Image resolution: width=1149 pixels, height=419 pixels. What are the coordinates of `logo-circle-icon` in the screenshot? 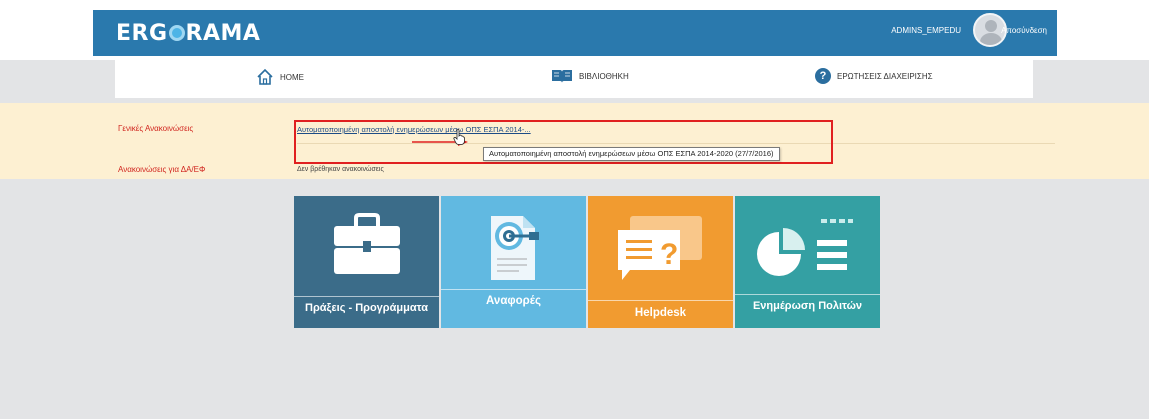 It's located at (176, 33).